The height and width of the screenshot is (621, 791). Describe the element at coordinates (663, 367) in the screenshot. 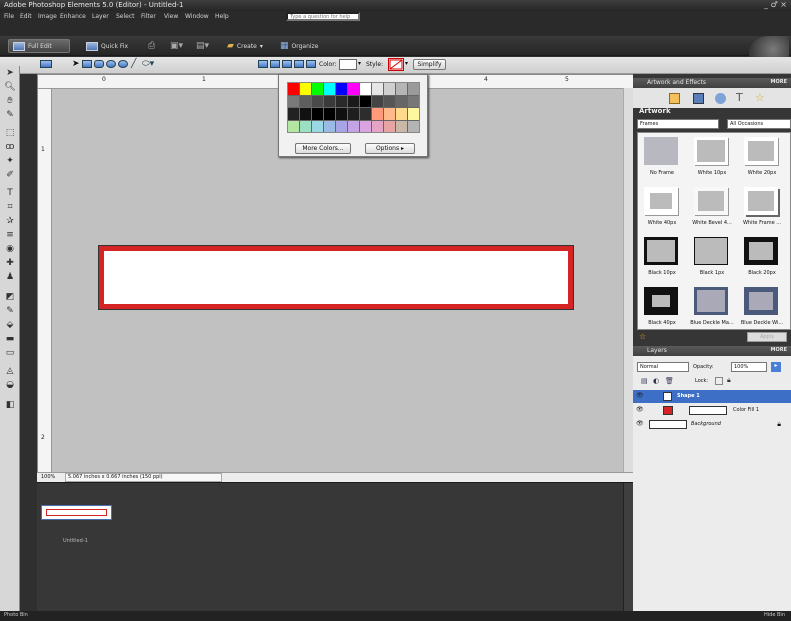

I see `blend-mode-select: Normal` at that location.